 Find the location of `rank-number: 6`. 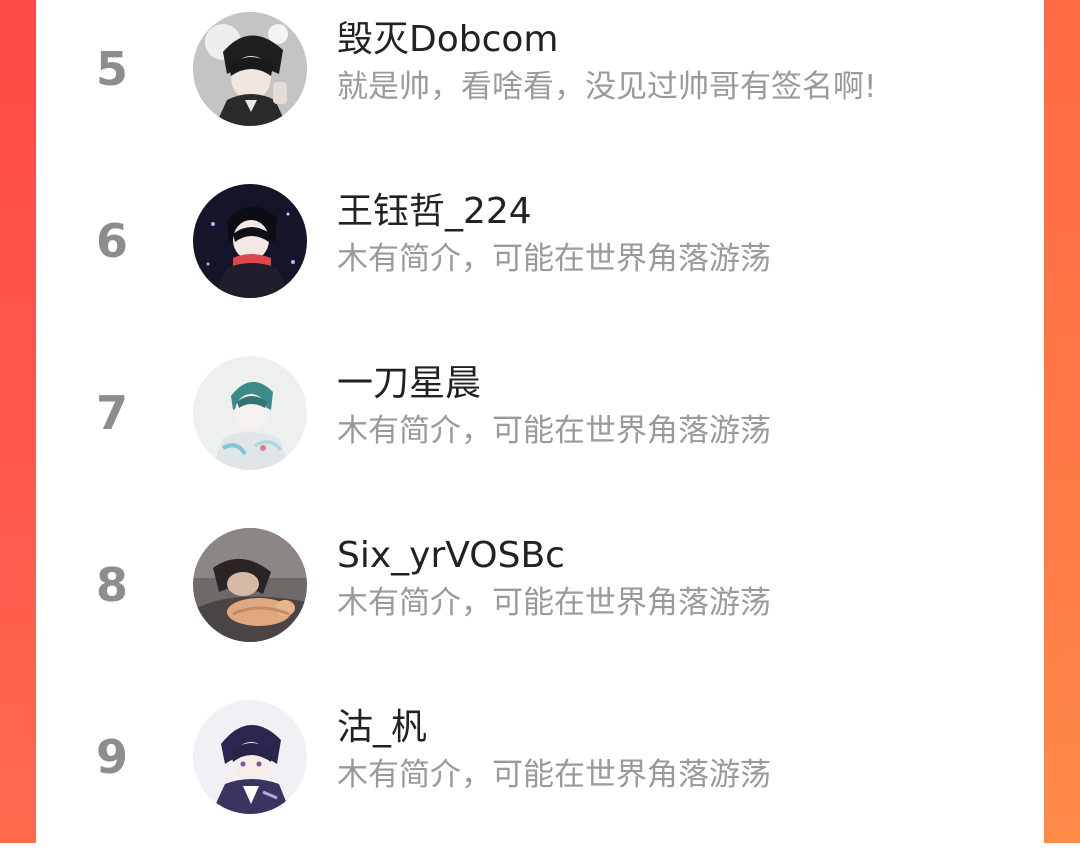

rank-number: 6 is located at coordinates (111, 241).